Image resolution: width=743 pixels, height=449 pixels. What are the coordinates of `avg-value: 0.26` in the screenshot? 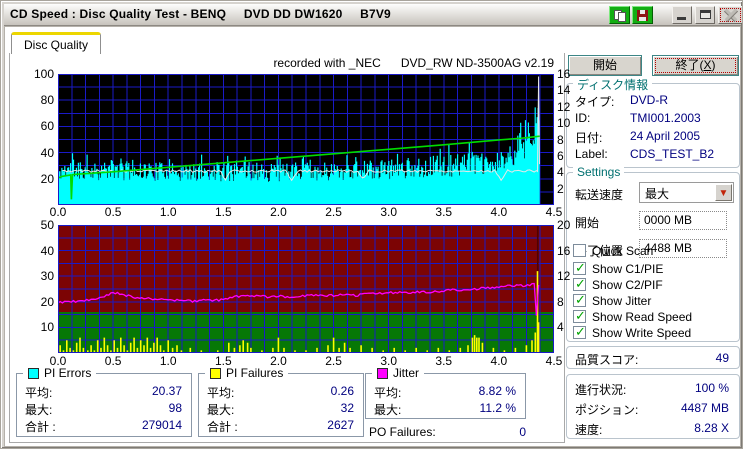 It's located at (342, 391).